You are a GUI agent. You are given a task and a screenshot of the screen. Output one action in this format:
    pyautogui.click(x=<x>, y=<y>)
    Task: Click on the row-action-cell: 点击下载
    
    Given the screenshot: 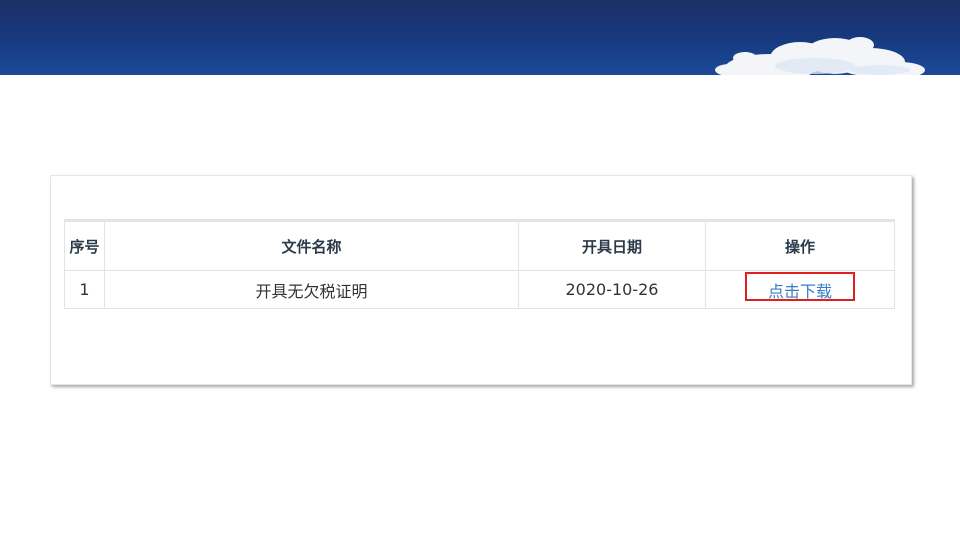 What is the action you would take?
    pyautogui.click(x=800, y=289)
    